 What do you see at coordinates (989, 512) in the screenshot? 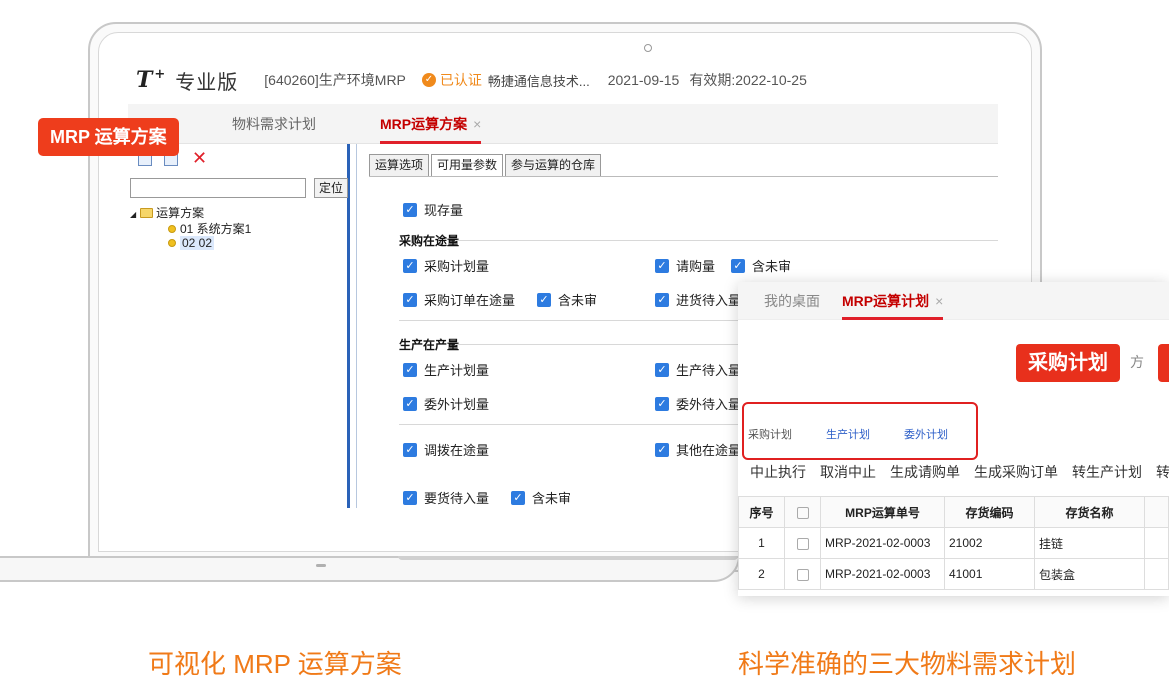
I see `col-item-code: 存货编码` at bounding box center [989, 512].